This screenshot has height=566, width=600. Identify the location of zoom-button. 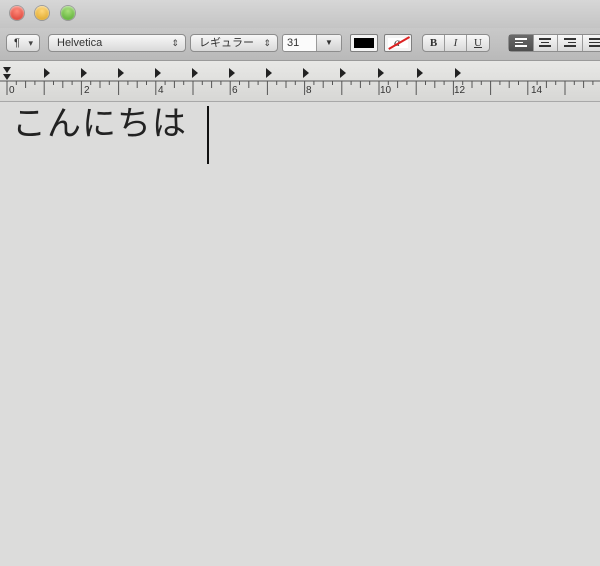
(68, 13).